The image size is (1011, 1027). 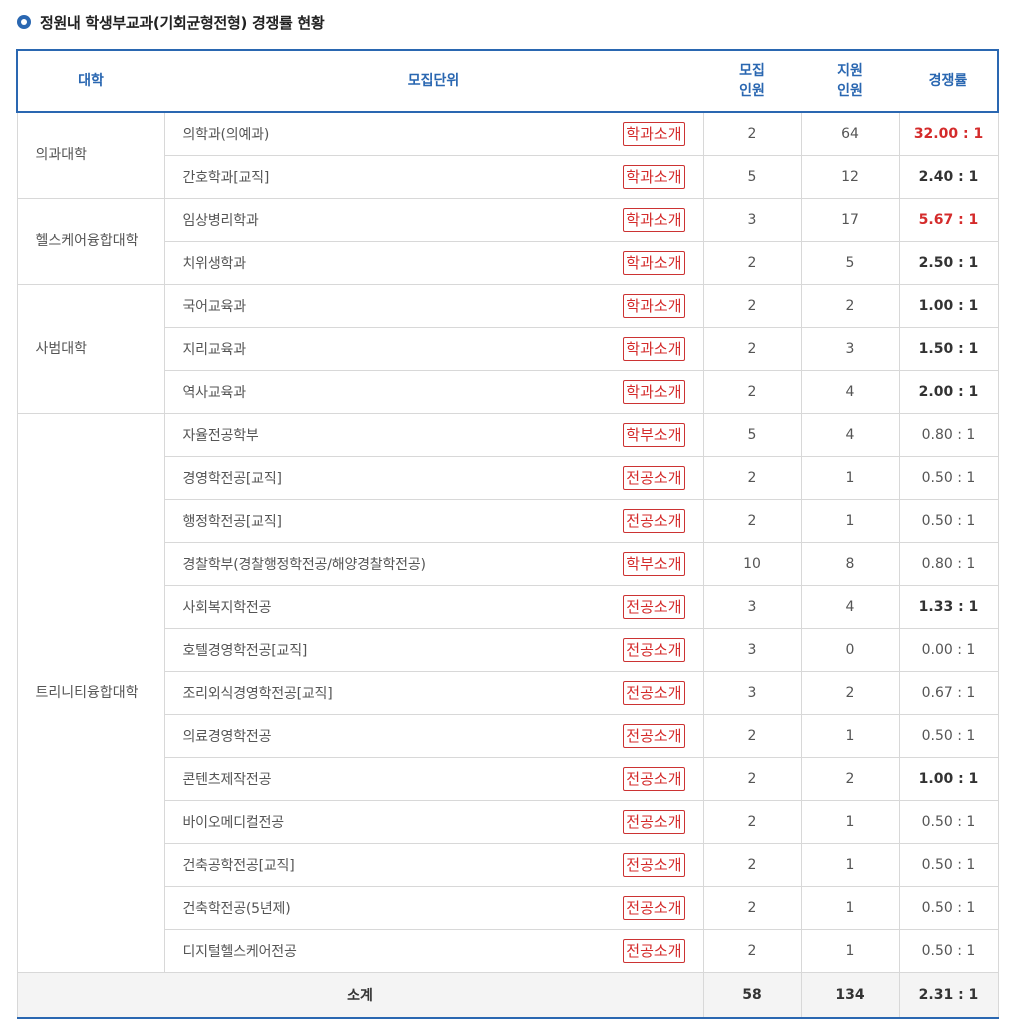 I want to click on table-row: 콘텐츠제작전공 전공소개 2 2 1.00 : 1, so click(x=508, y=779).